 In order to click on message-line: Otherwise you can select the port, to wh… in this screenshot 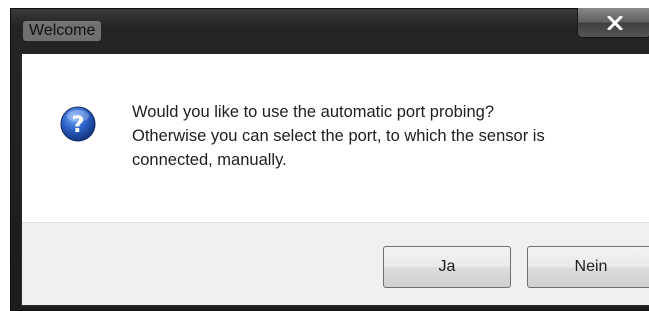, I will do `click(338, 136)`.